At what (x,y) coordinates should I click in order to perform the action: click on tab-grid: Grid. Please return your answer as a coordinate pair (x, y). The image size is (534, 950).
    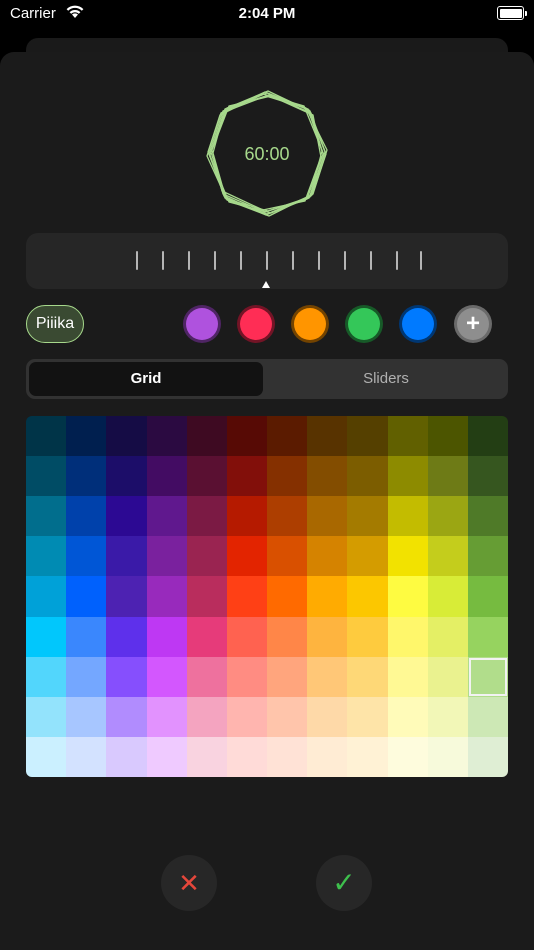
    Looking at the image, I should click on (146, 379).